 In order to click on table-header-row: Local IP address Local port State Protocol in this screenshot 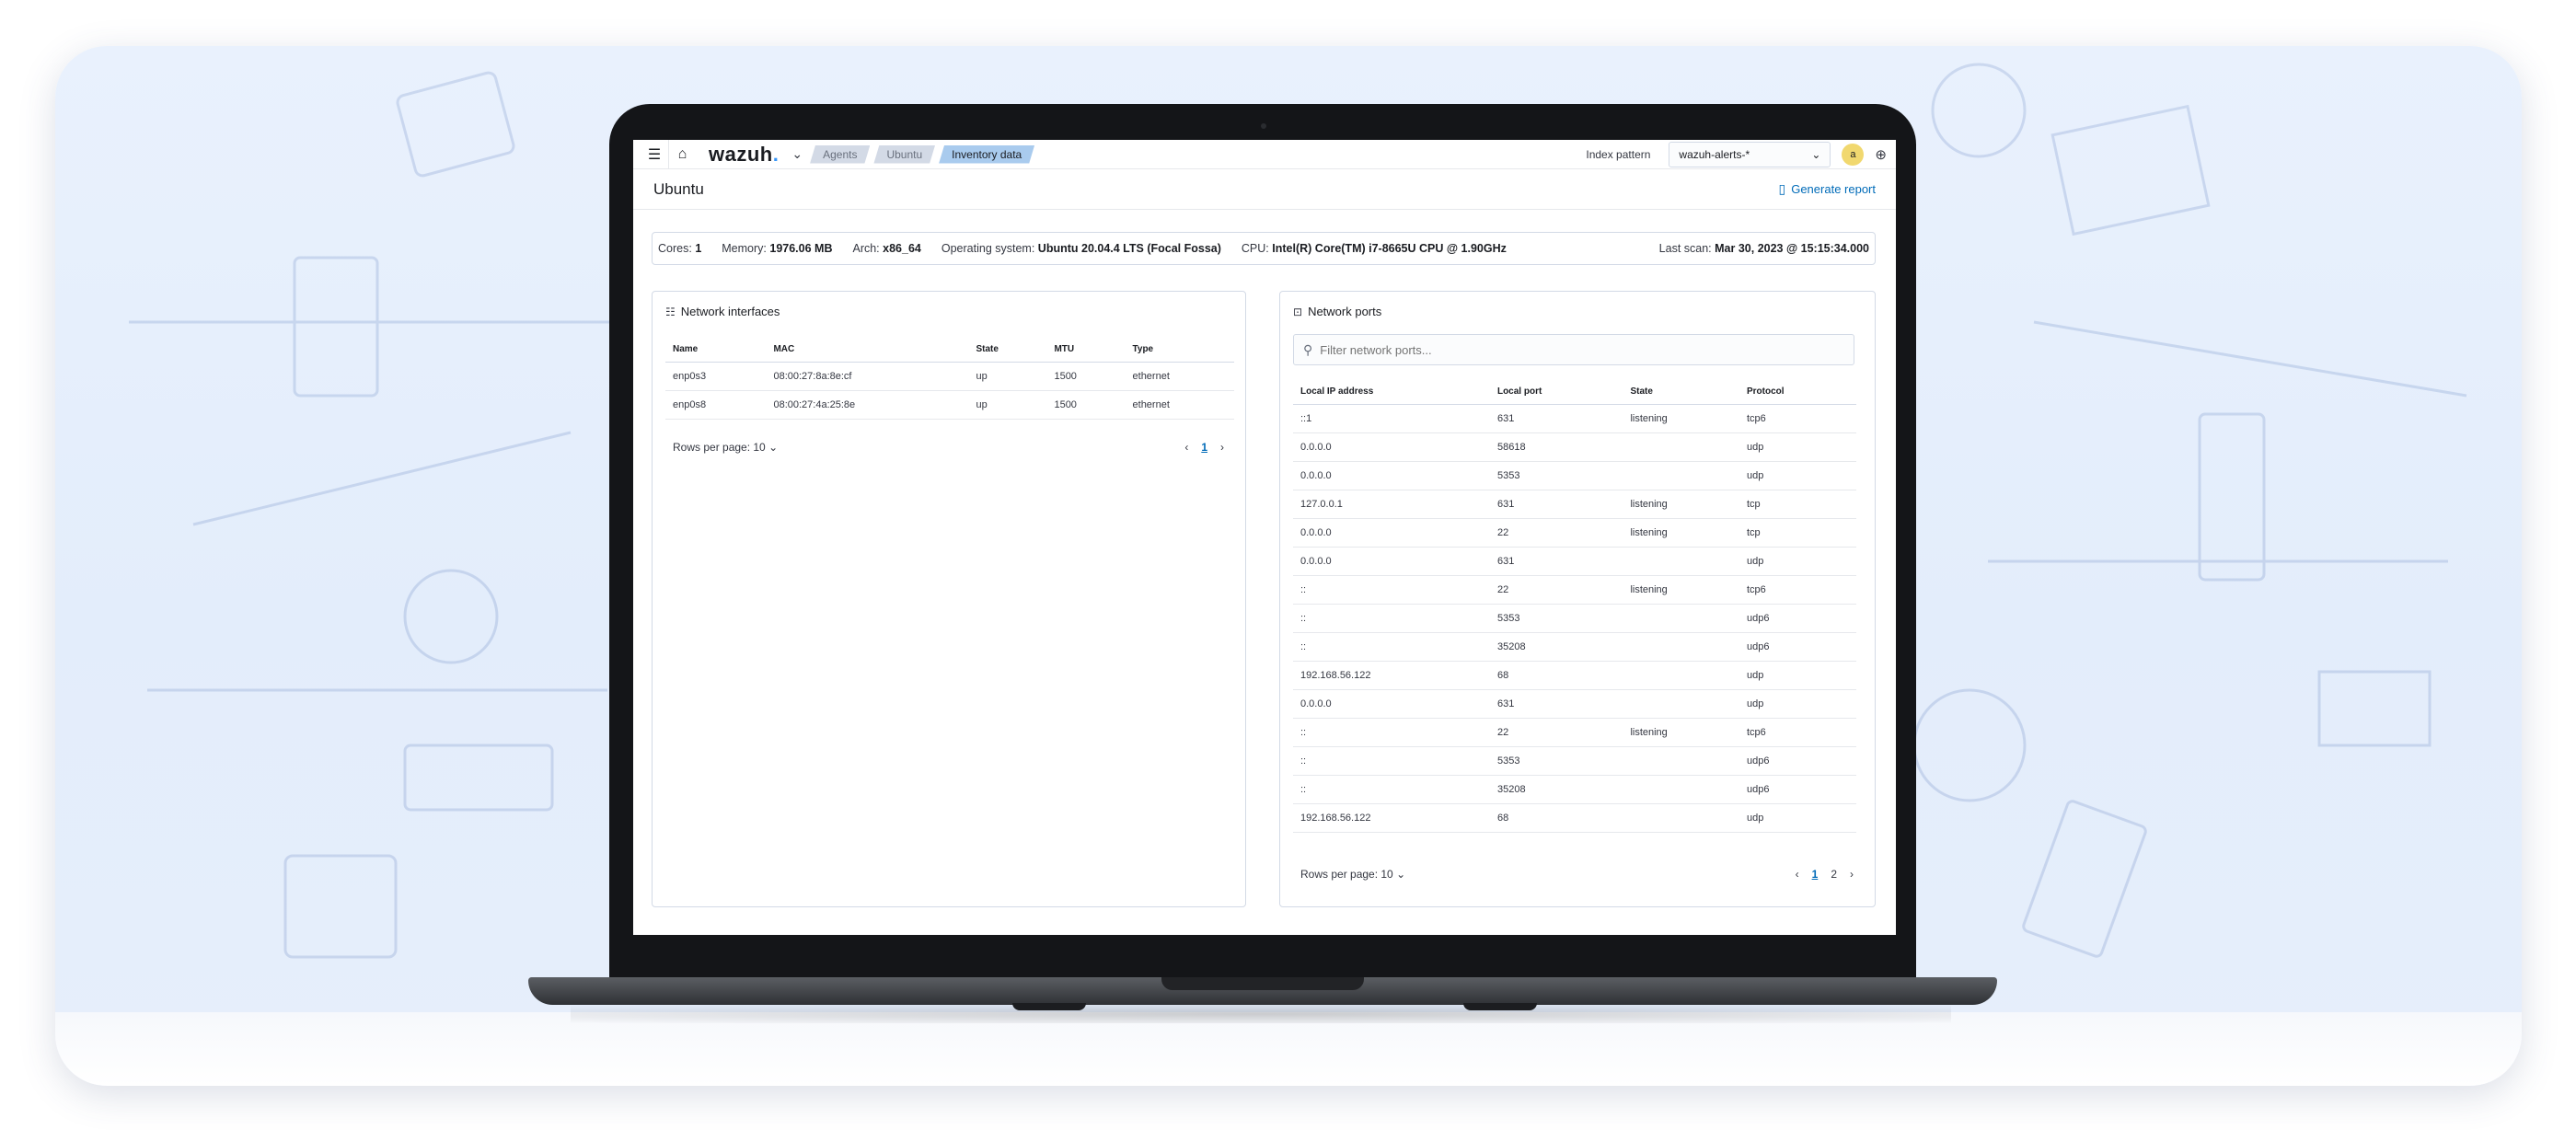, I will do `click(1574, 392)`.